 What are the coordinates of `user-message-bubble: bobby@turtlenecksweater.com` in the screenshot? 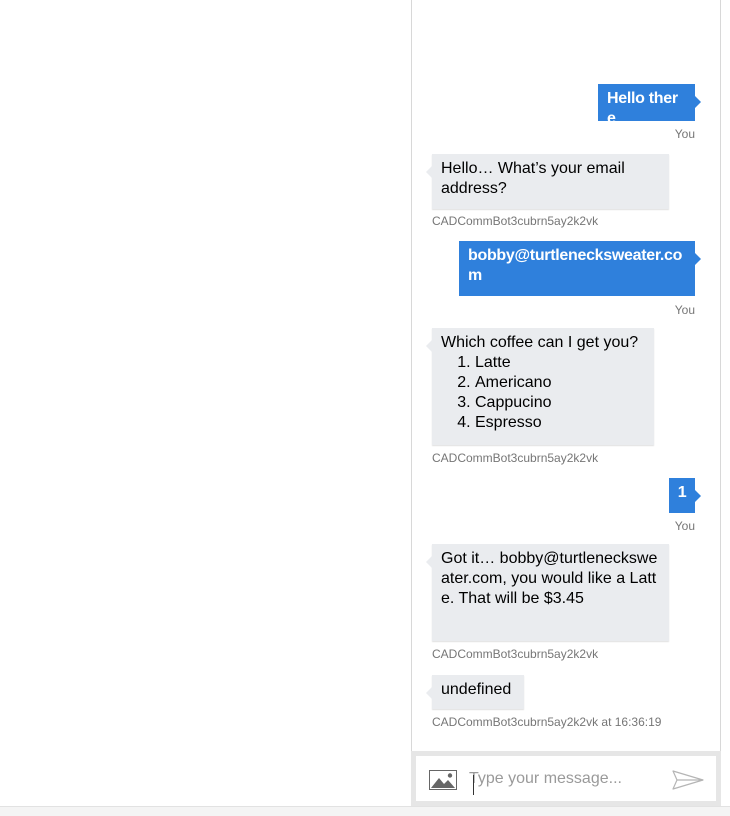 It's located at (580, 268).